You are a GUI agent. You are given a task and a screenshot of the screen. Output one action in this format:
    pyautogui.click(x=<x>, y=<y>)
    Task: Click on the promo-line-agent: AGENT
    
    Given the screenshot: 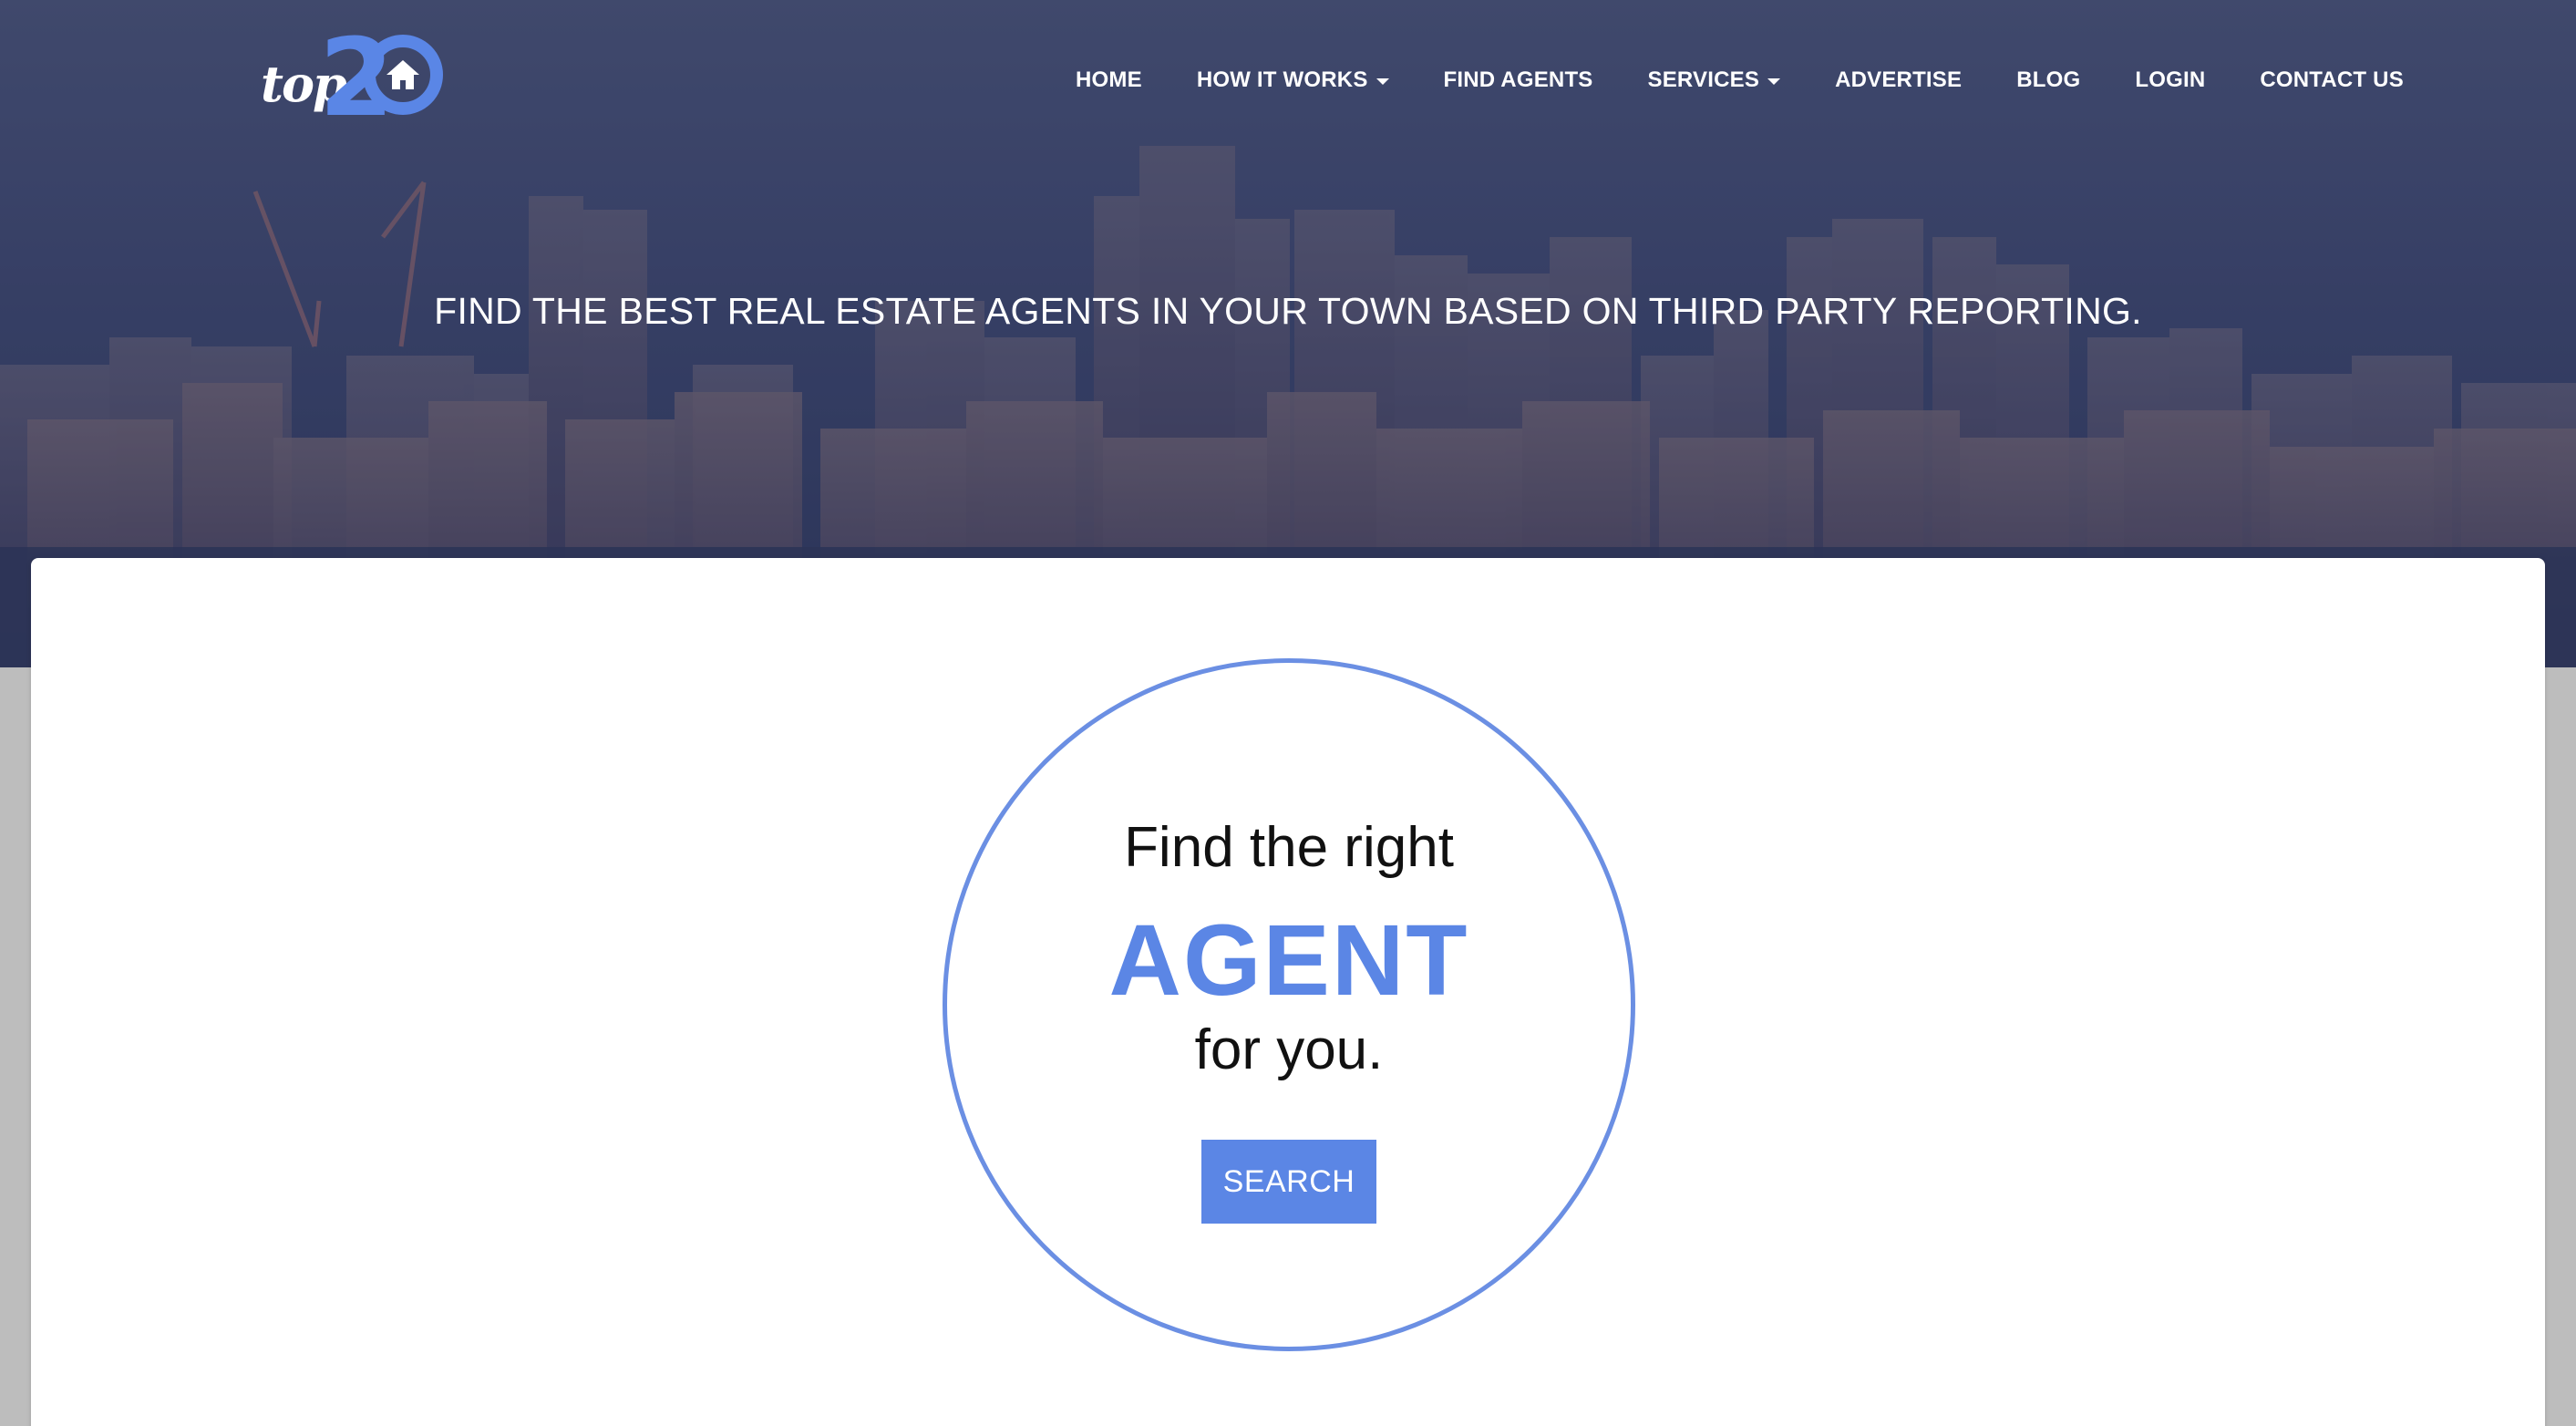 What is the action you would take?
    pyautogui.click(x=1288, y=960)
    